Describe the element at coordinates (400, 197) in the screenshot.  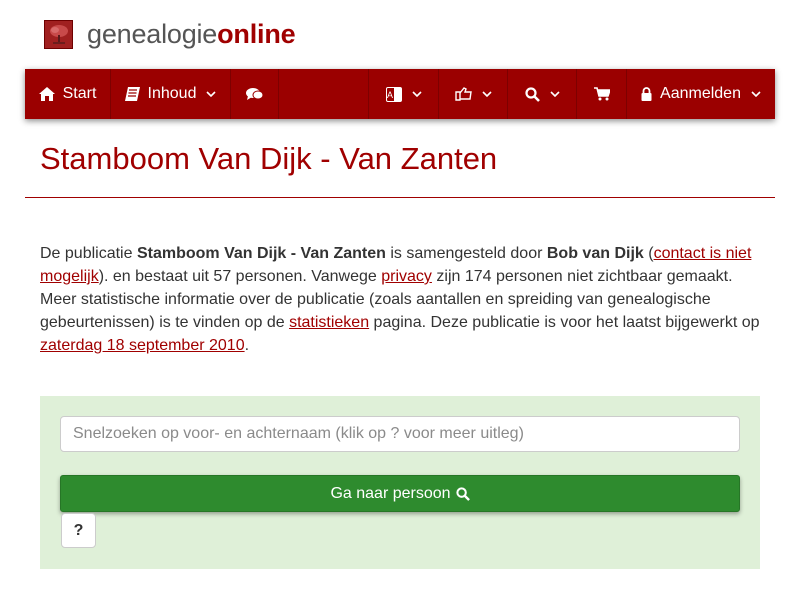
I see `title-divider` at that location.